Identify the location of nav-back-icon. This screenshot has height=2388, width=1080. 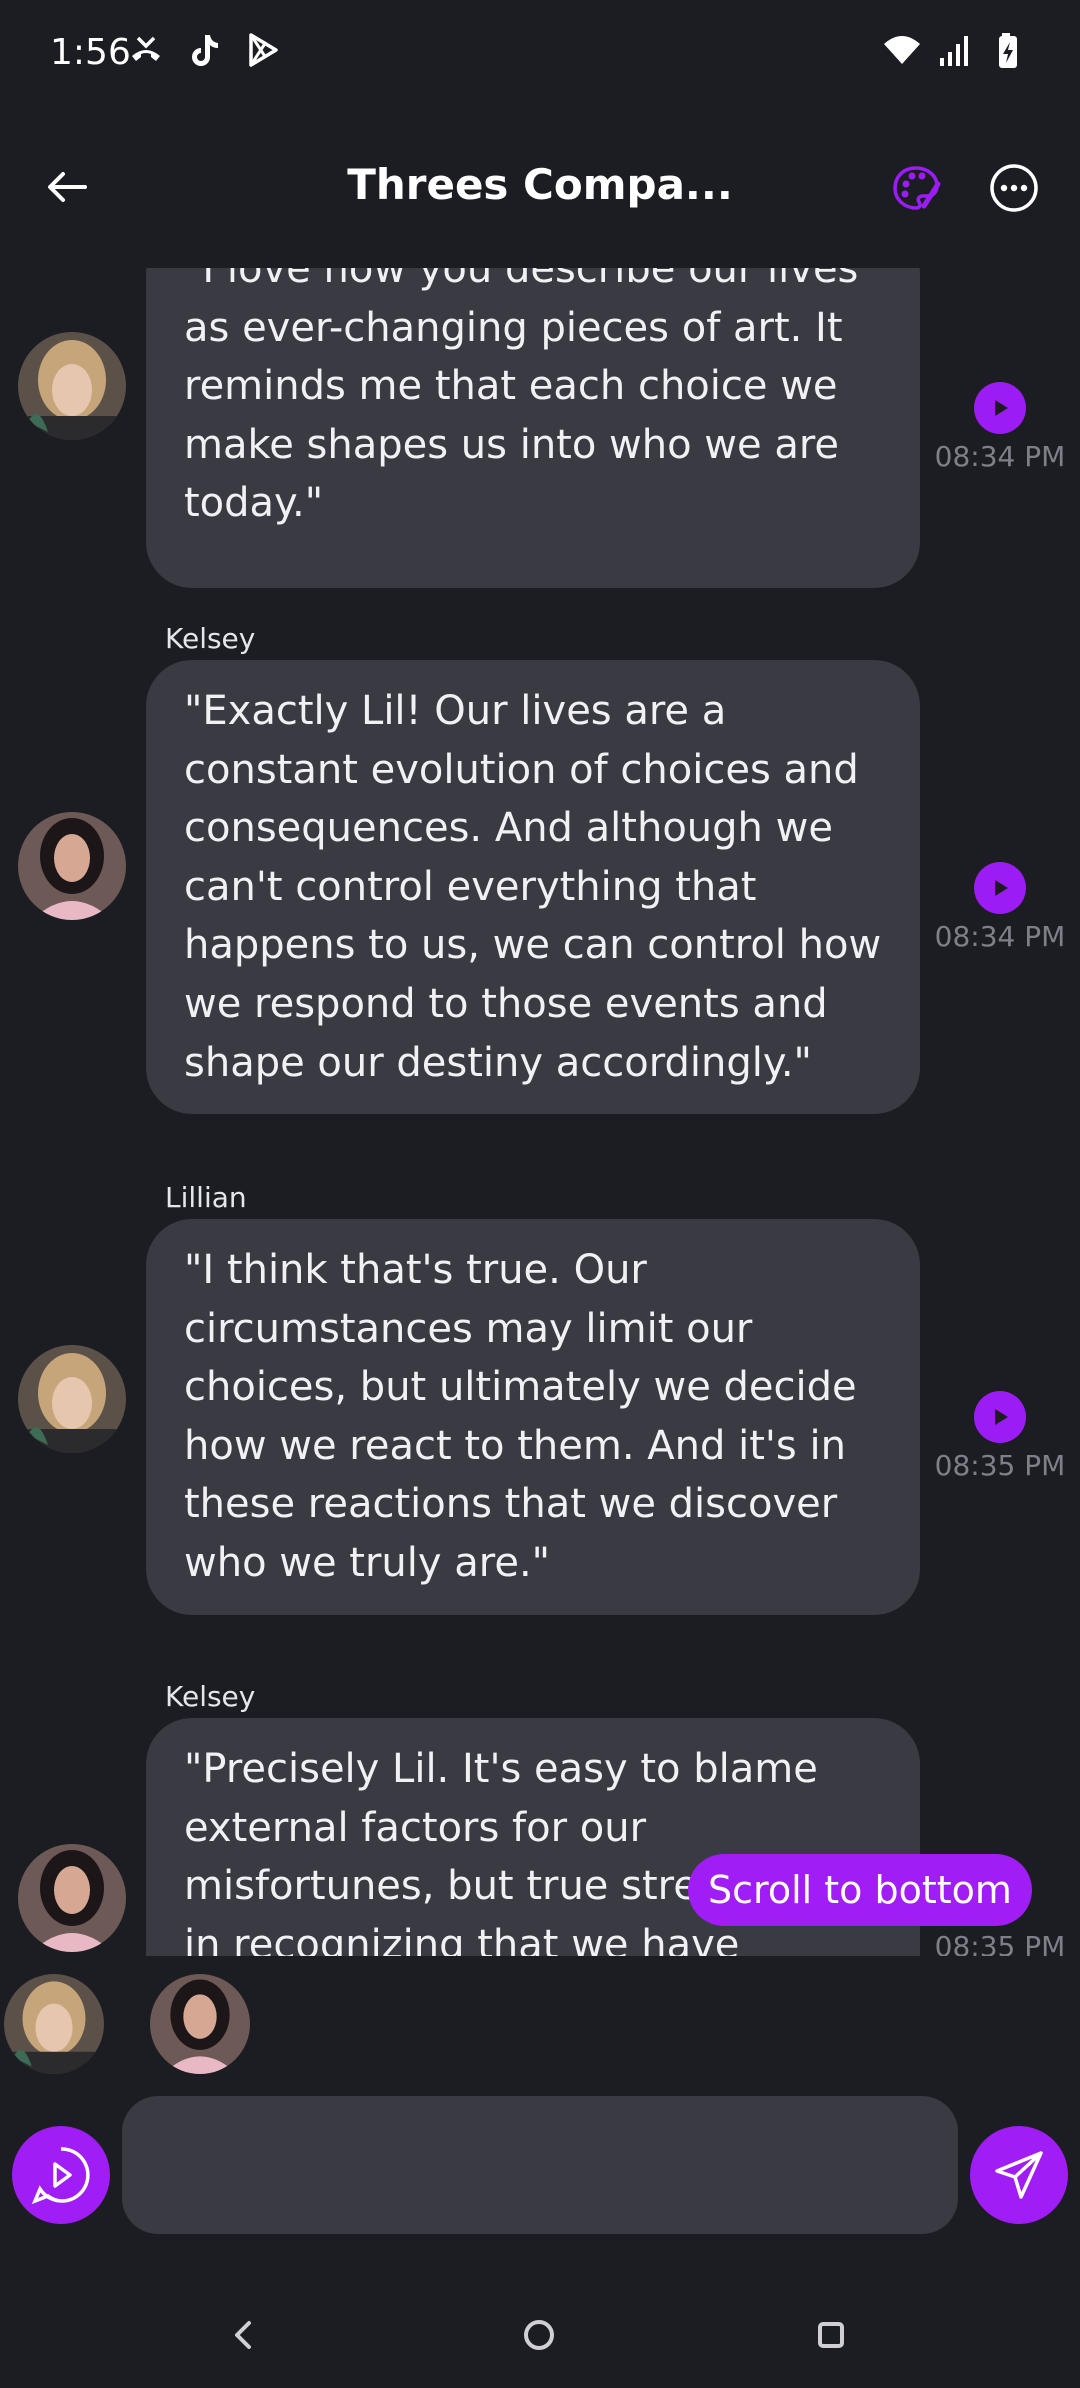
(243, 2335).